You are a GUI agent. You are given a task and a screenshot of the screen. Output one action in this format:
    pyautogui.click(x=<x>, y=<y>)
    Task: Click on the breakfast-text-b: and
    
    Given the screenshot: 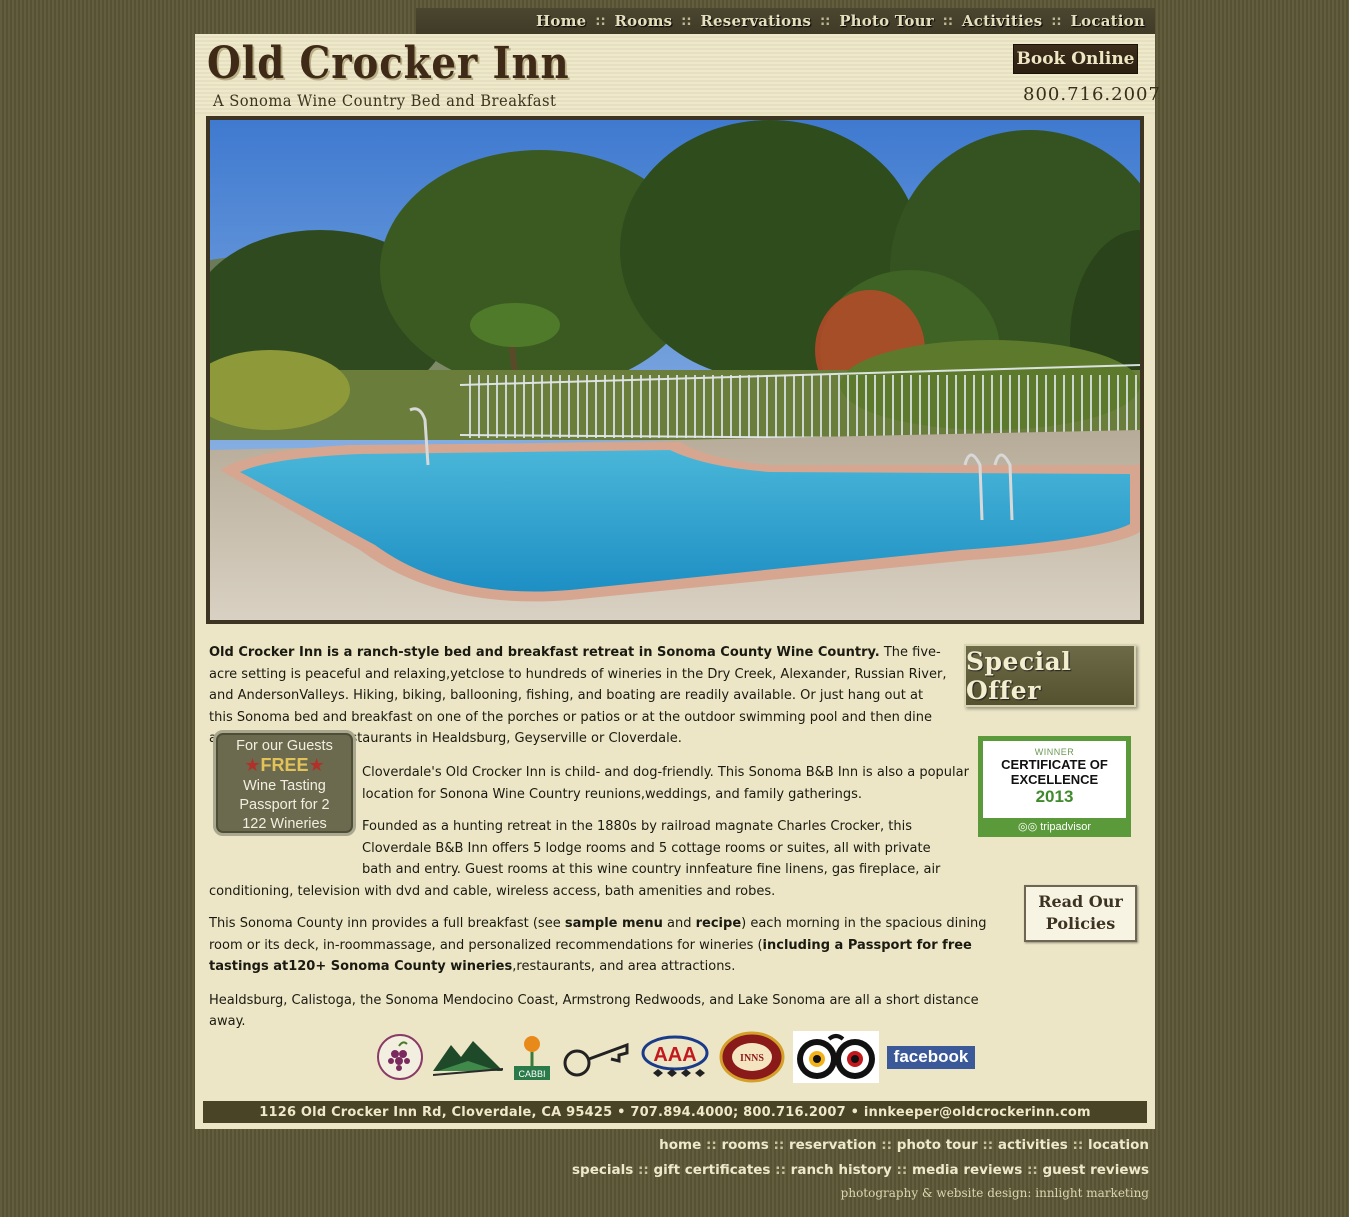 What is the action you would take?
    pyautogui.click(x=679, y=923)
    